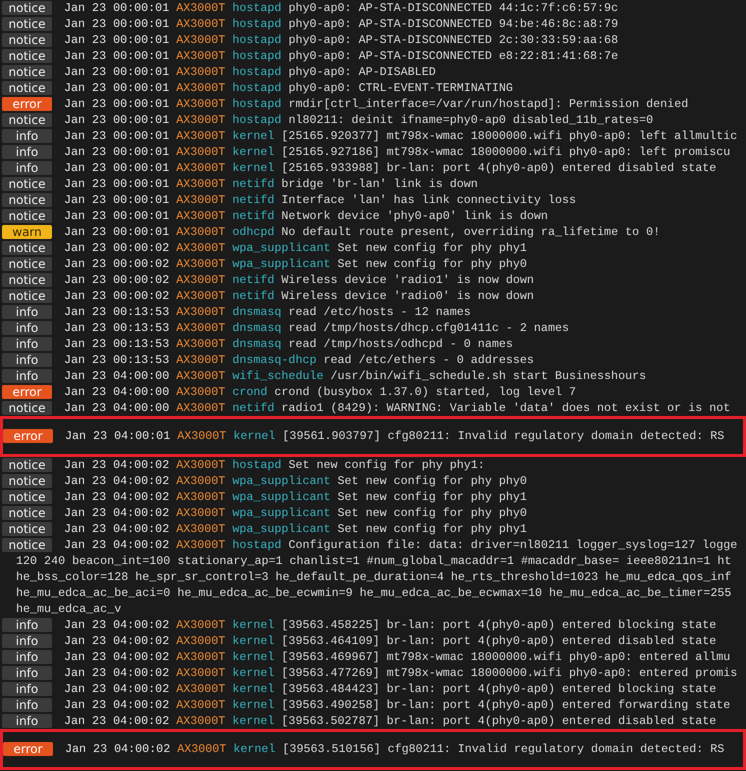  Describe the element at coordinates (498, 625) in the screenshot. I see `log-message: [39563.458225] br-lan: port 4(phy0-ap0) entered blocking state` at that location.